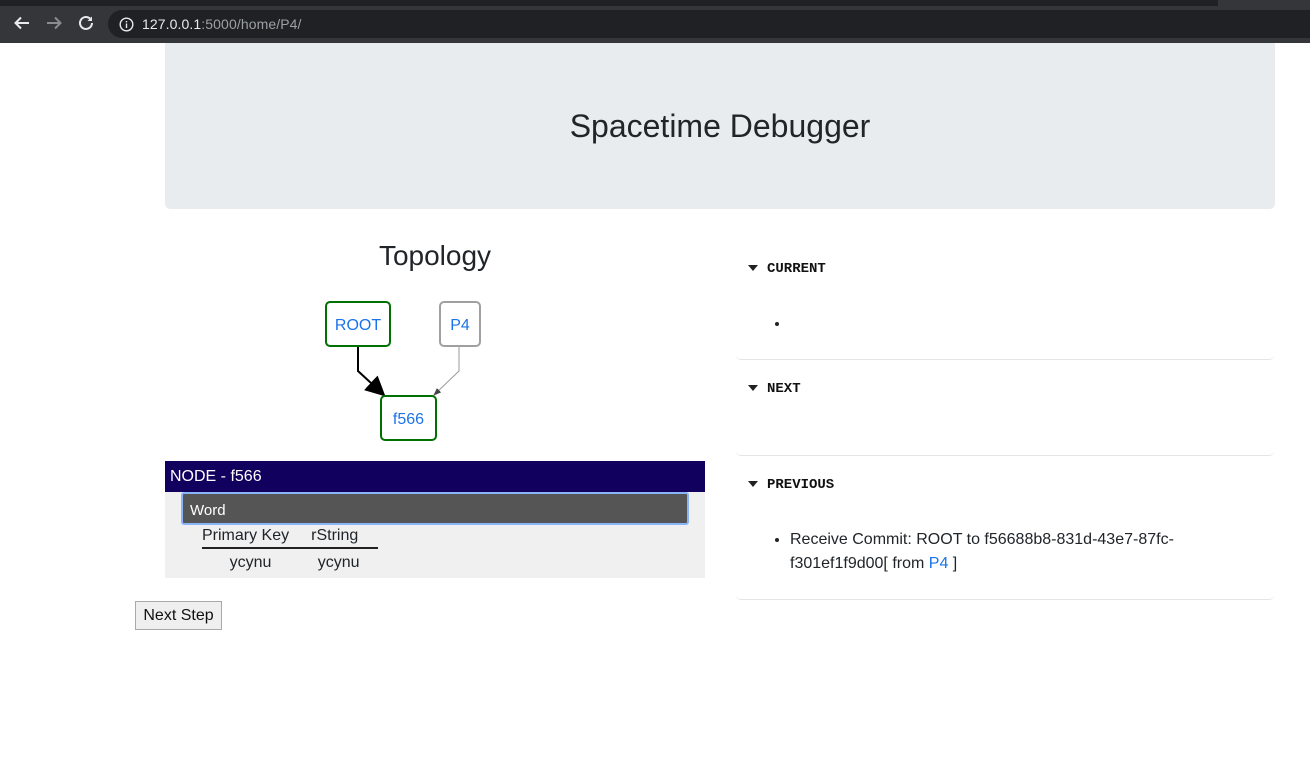 This screenshot has width=1310, height=778. What do you see at coordinates (251, 538) in the screenshot?
I see `column-header: Primary Key` at bounding box center [251, 538].